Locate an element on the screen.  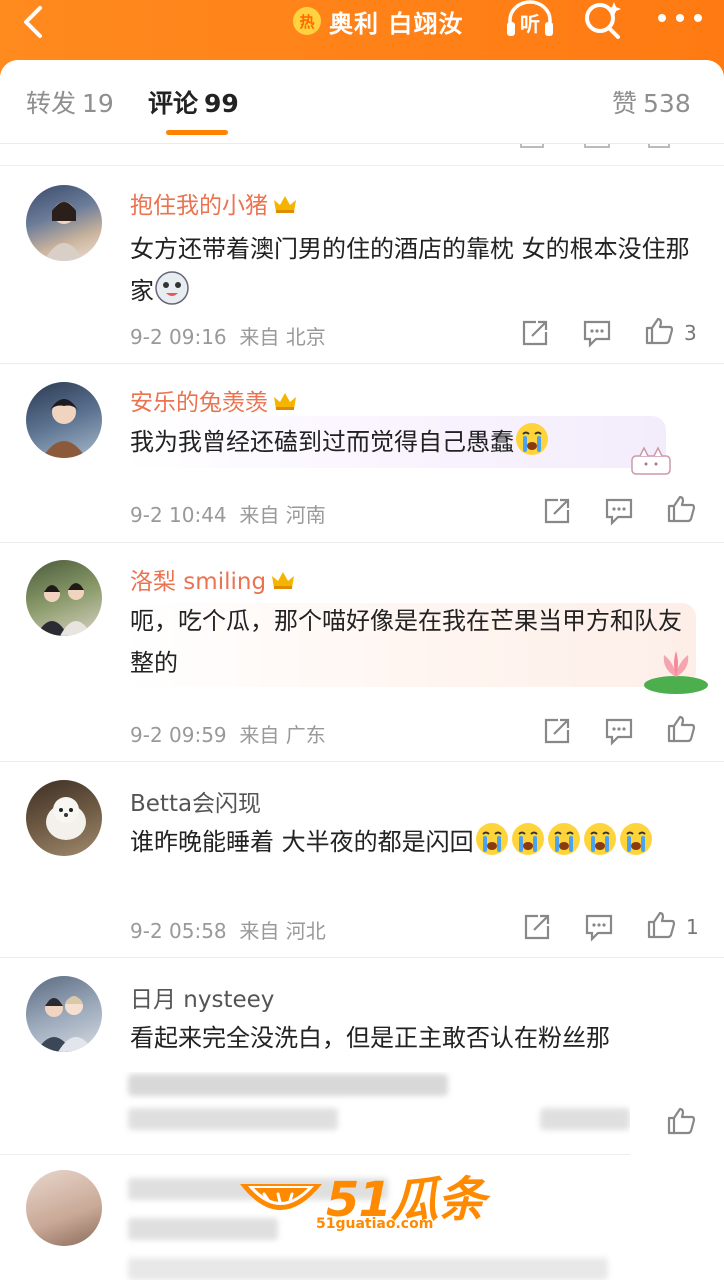
comment-text-content: 女方还带着澳门男的住的酒店的靠枕 女的根本没住那家 is located at coordinates (410, 270).